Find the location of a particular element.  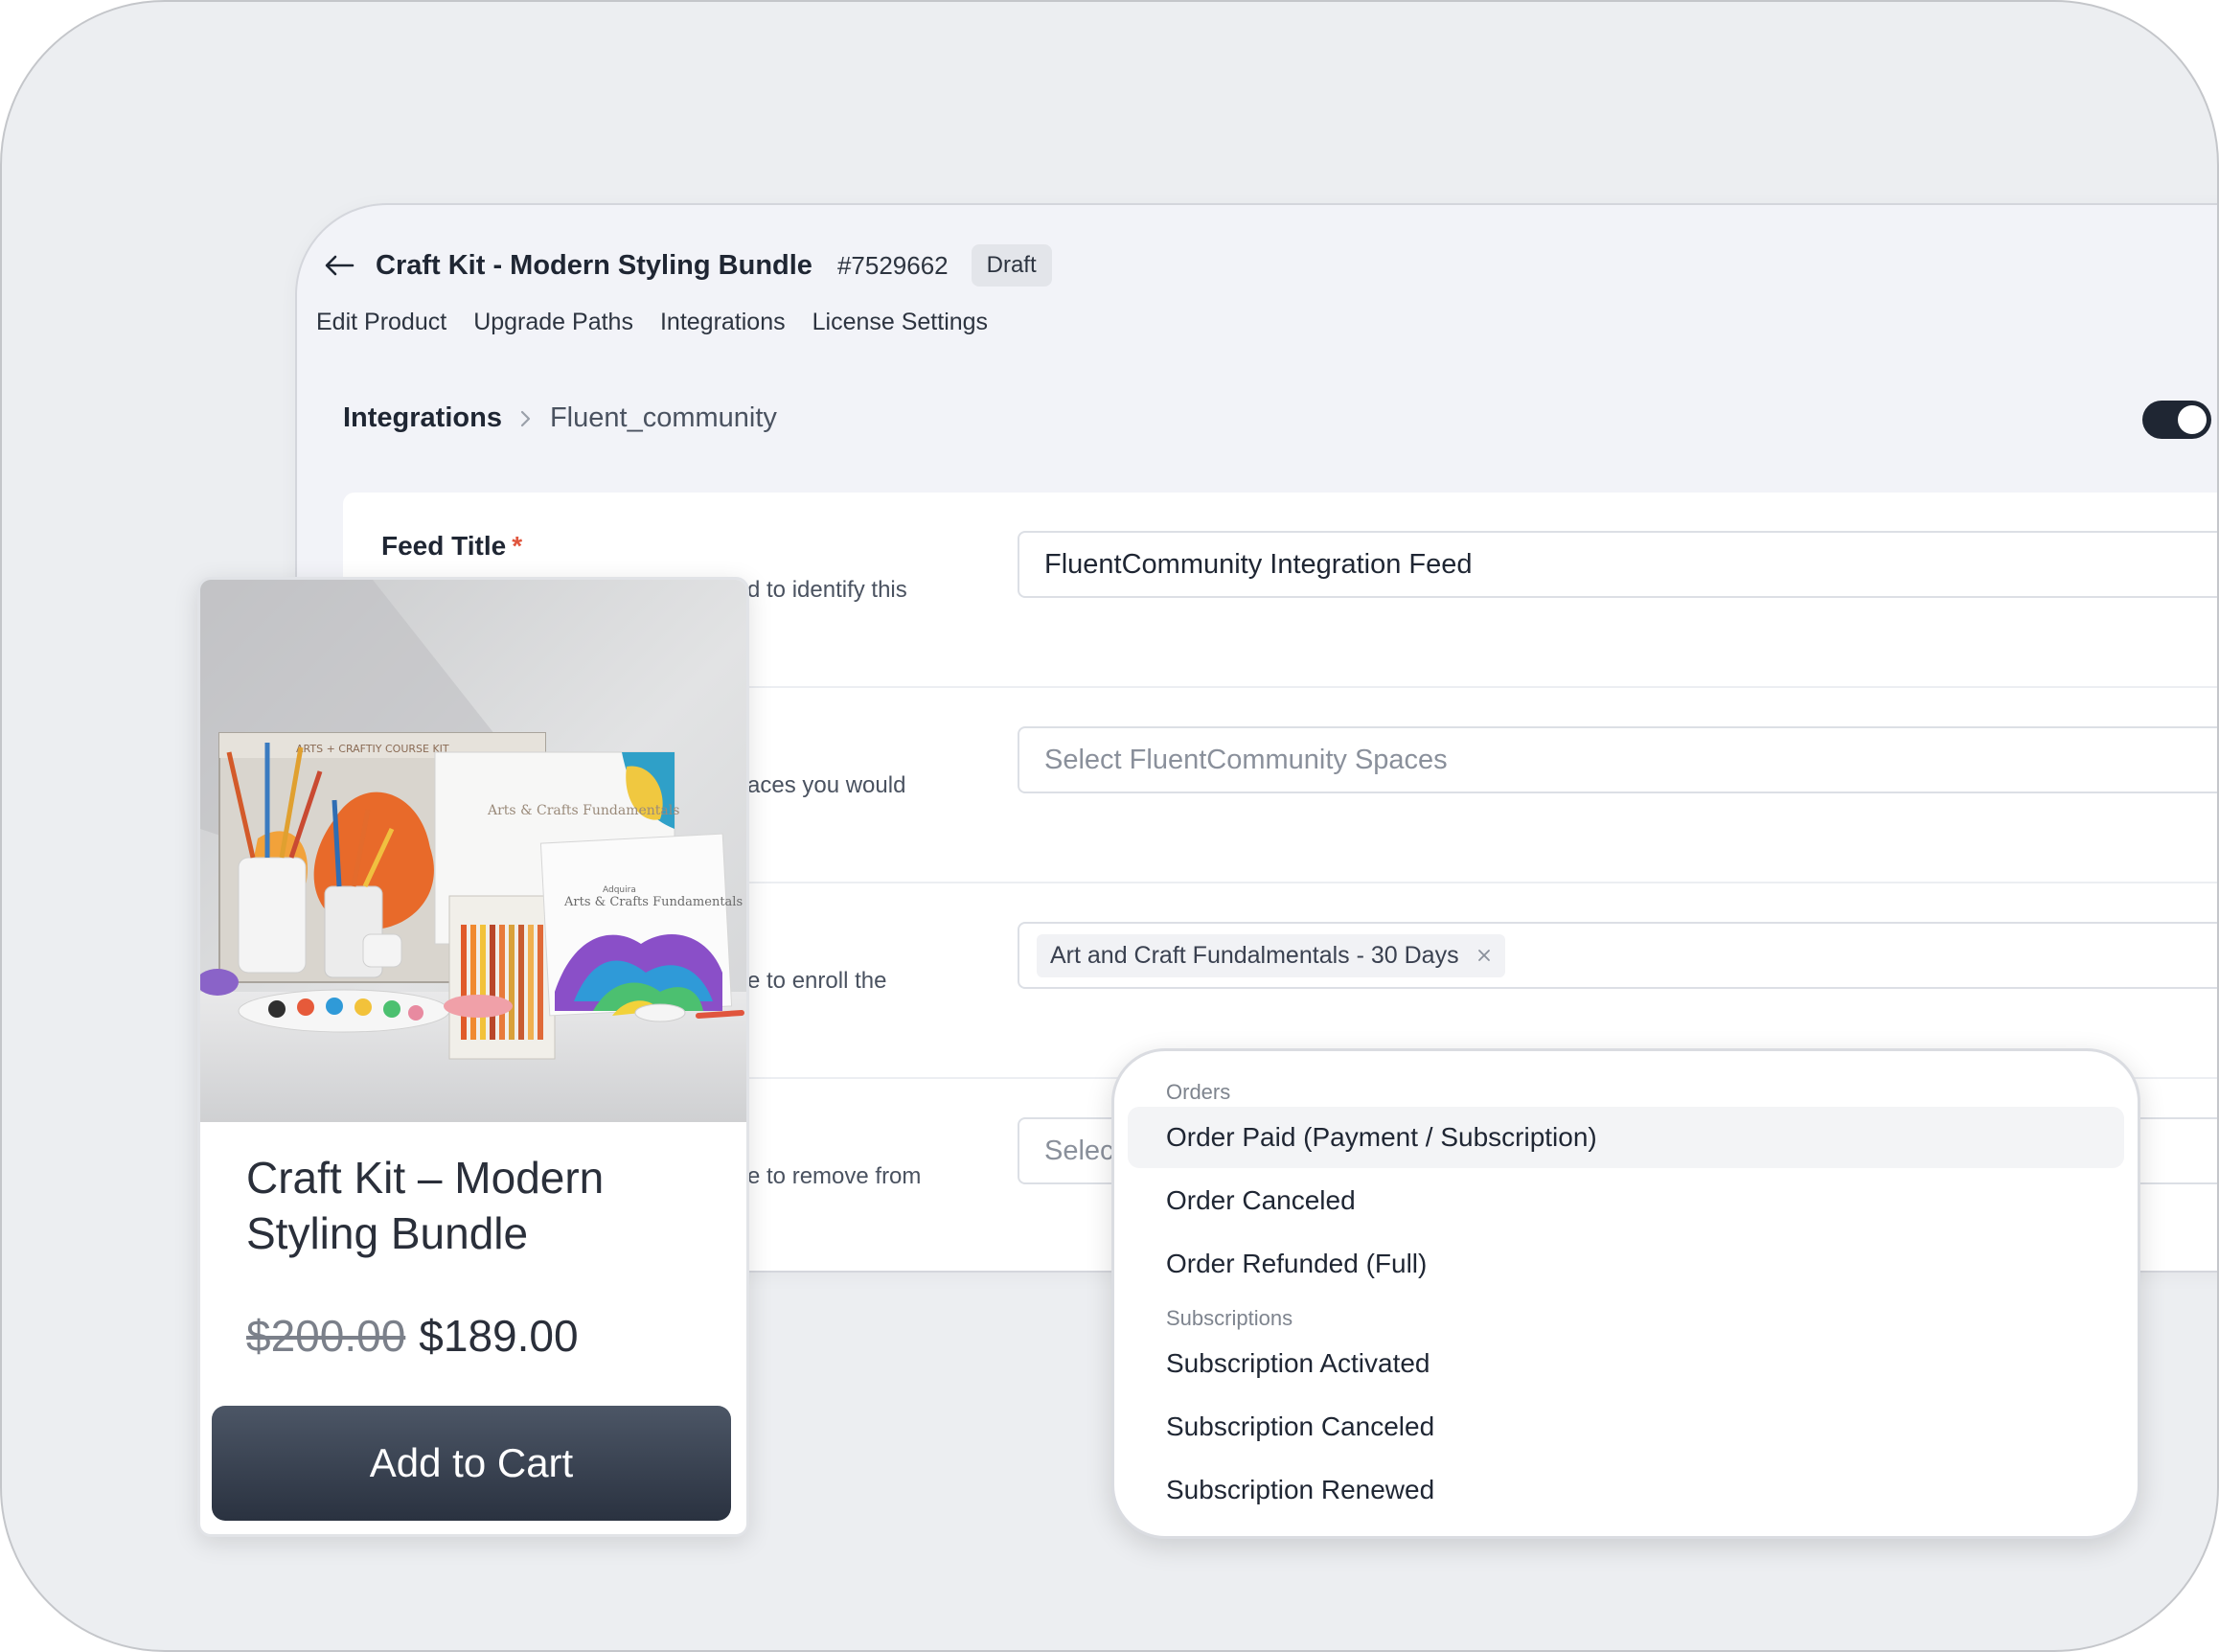

selected-course-chip: Art and Craft Fundalmentals - 30 Days is located at coordinates (1271, 955).